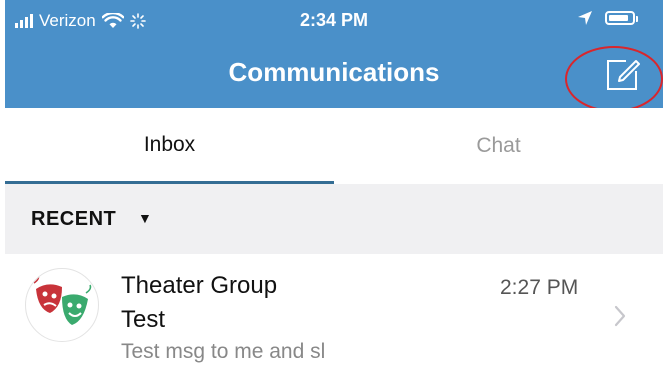 Image resolution: width=663 pixels, height=366 pixels. I want to click on tab-inbox: Inbox, so click(169, 146).